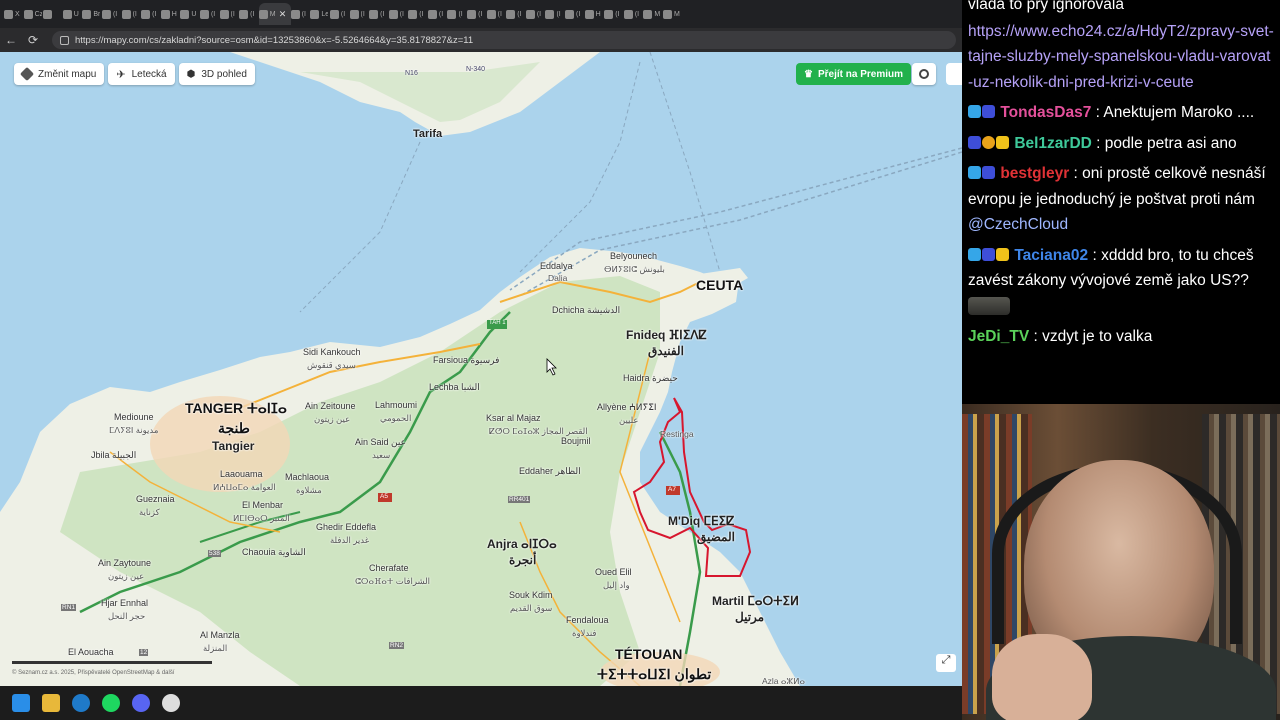  What do you see at coordinates (389, 568) in the screenshot?
I see `map-label-cherafate: Cherafate` at bounding box center [389, 568].